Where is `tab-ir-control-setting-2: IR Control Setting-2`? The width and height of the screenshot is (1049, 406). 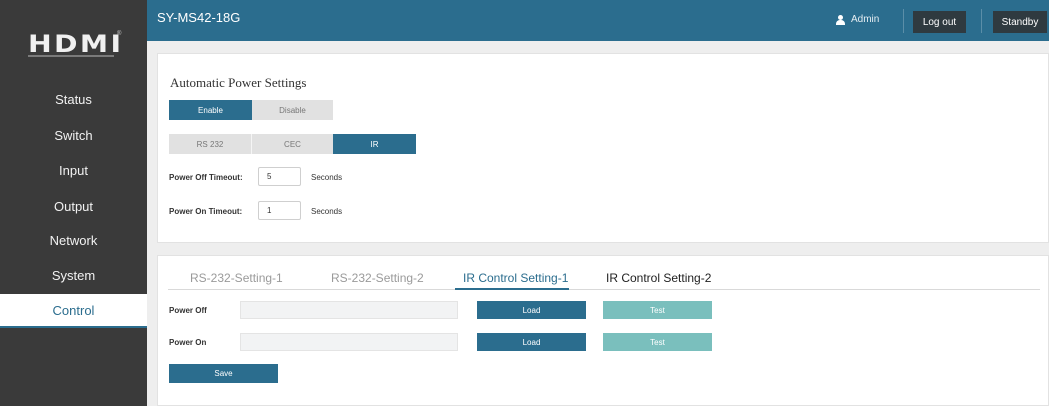 tab-ir-control-setting-2: IR Control Setting-2 is located at coordinates (658, 278).